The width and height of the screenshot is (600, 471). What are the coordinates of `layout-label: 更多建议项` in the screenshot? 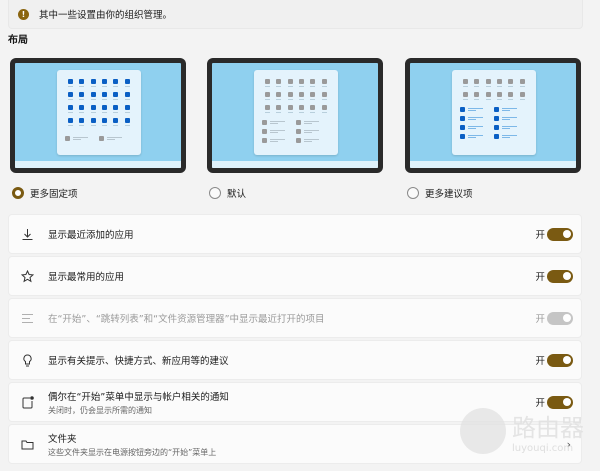 It's located at (449, 194).